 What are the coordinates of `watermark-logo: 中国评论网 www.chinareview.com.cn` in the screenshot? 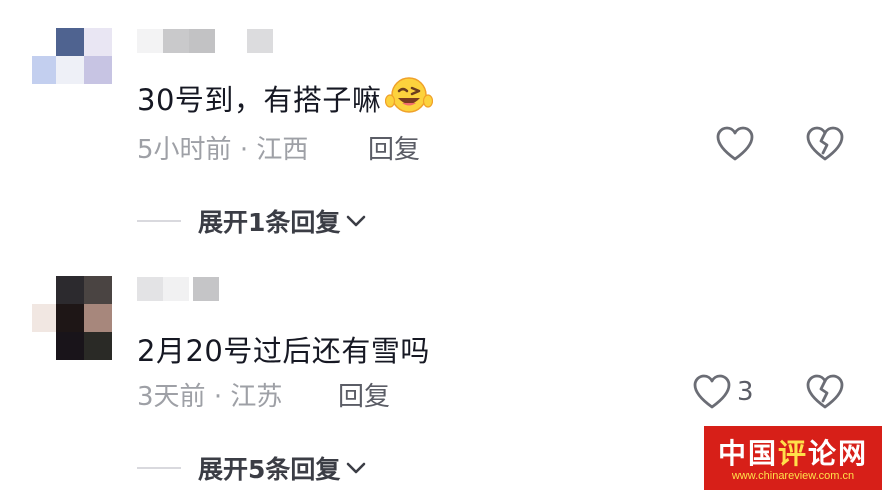 It's located at (793, 458).